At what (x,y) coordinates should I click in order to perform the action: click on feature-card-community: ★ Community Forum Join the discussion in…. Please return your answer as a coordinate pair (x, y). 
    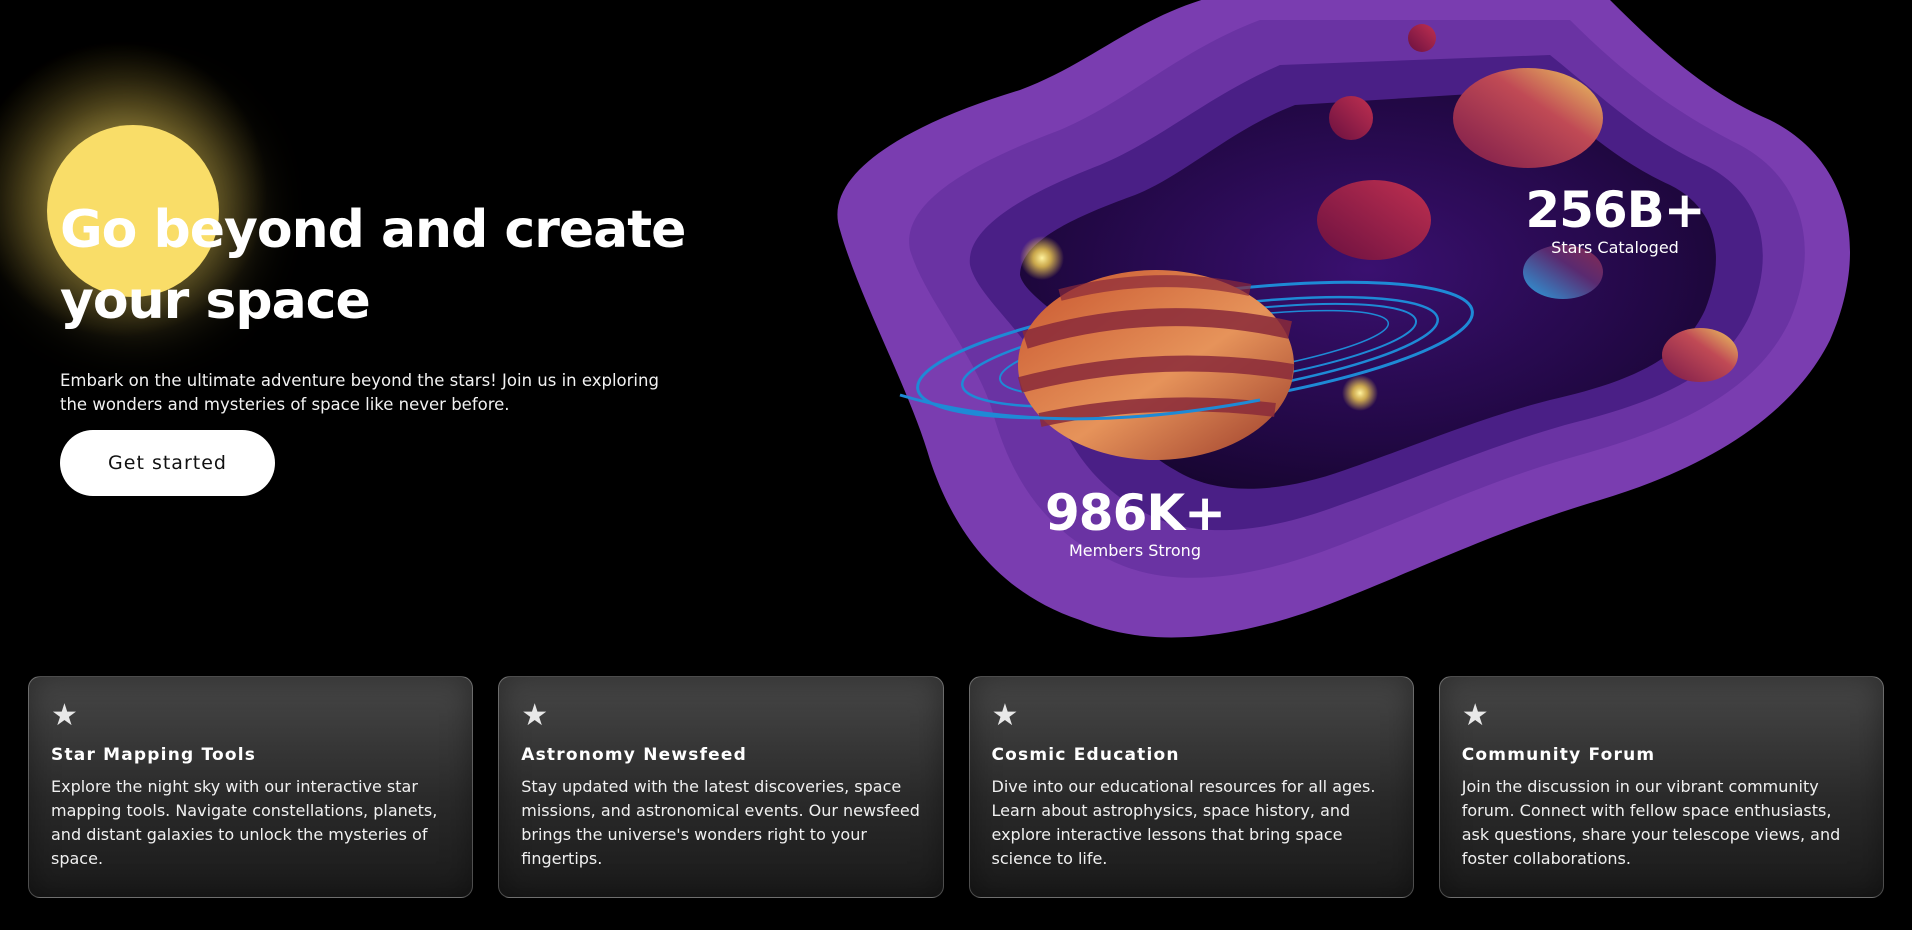
    Looking at the image, I should click on (1661, 787).